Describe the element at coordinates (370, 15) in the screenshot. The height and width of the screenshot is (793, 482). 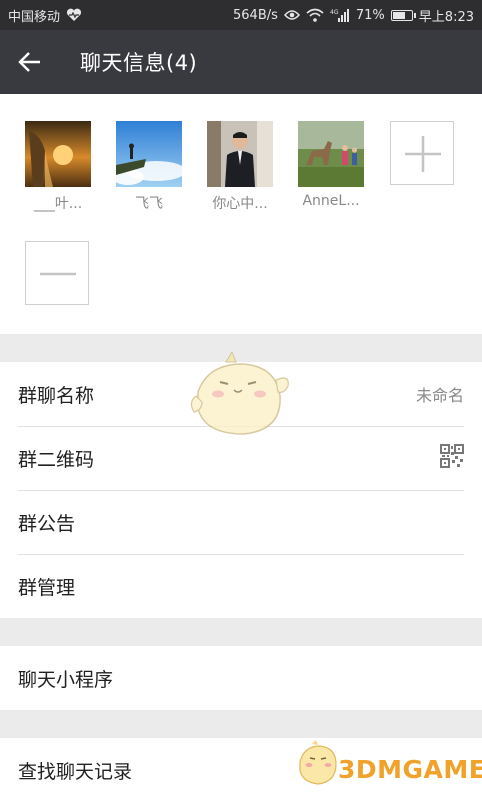
I see `battery-percent: 71%` at that location.